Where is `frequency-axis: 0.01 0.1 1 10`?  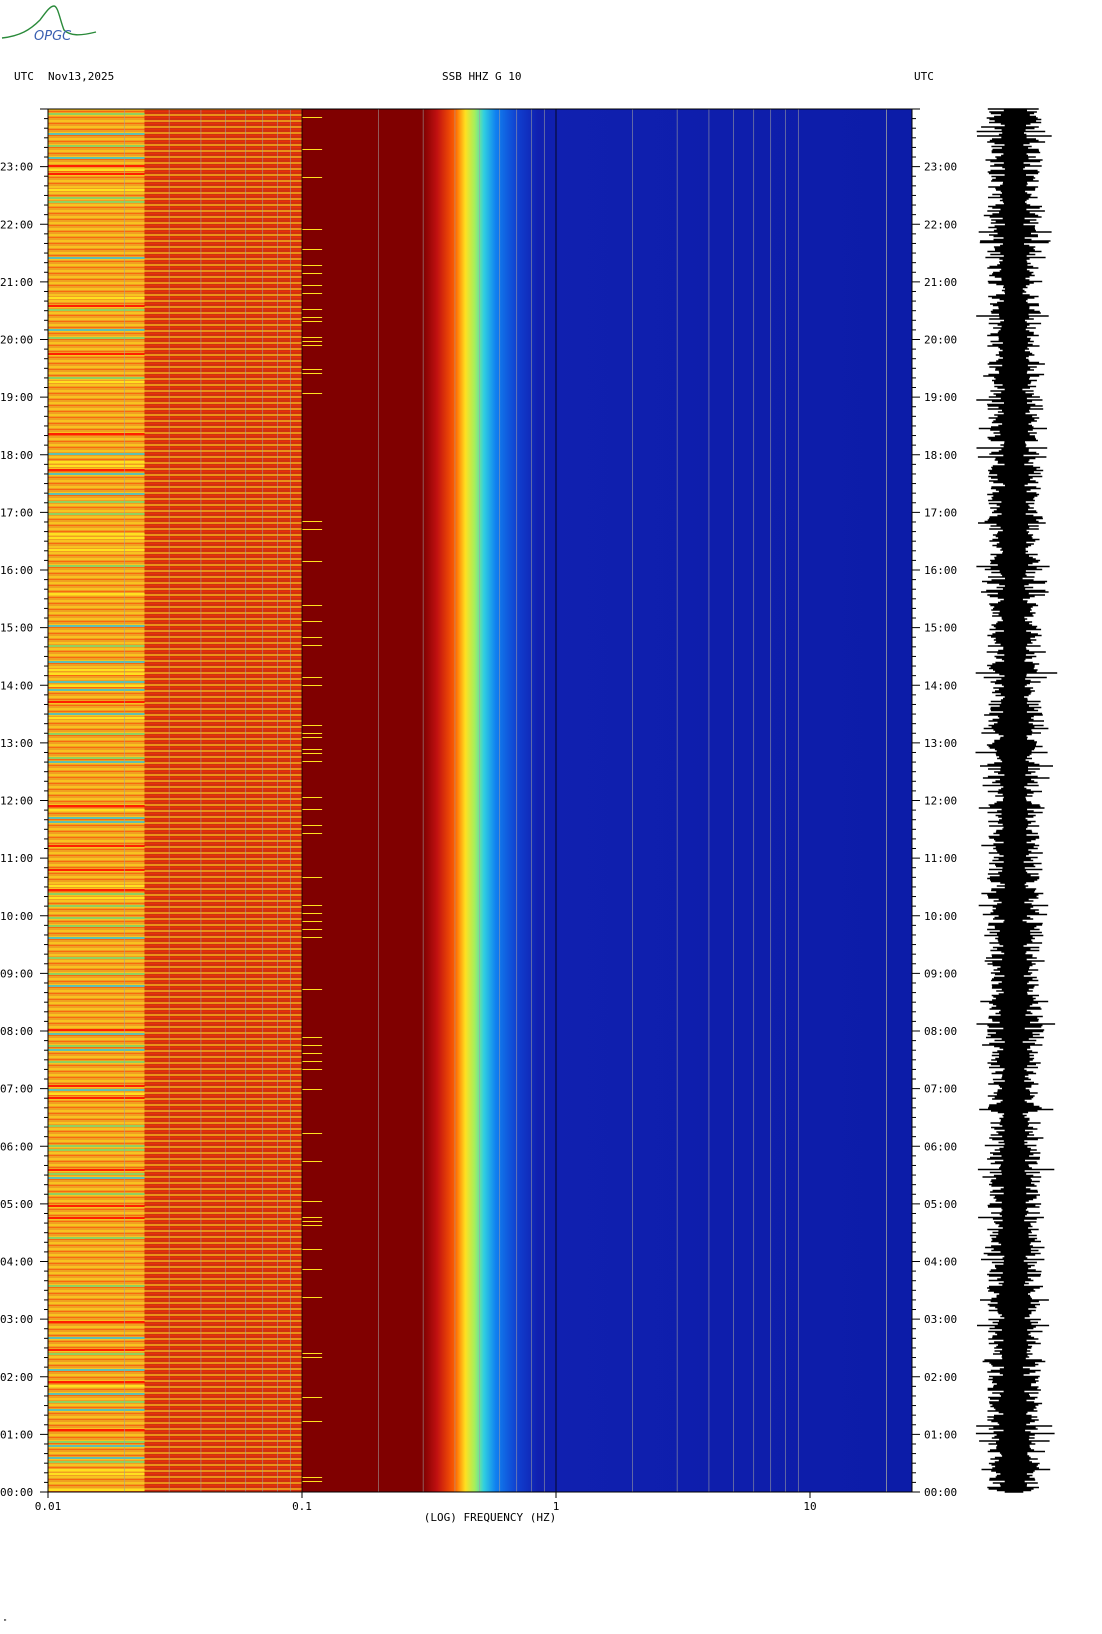
frequency-axis: 0.01 0.1 1 10 is located at coordinates (426, 1502).